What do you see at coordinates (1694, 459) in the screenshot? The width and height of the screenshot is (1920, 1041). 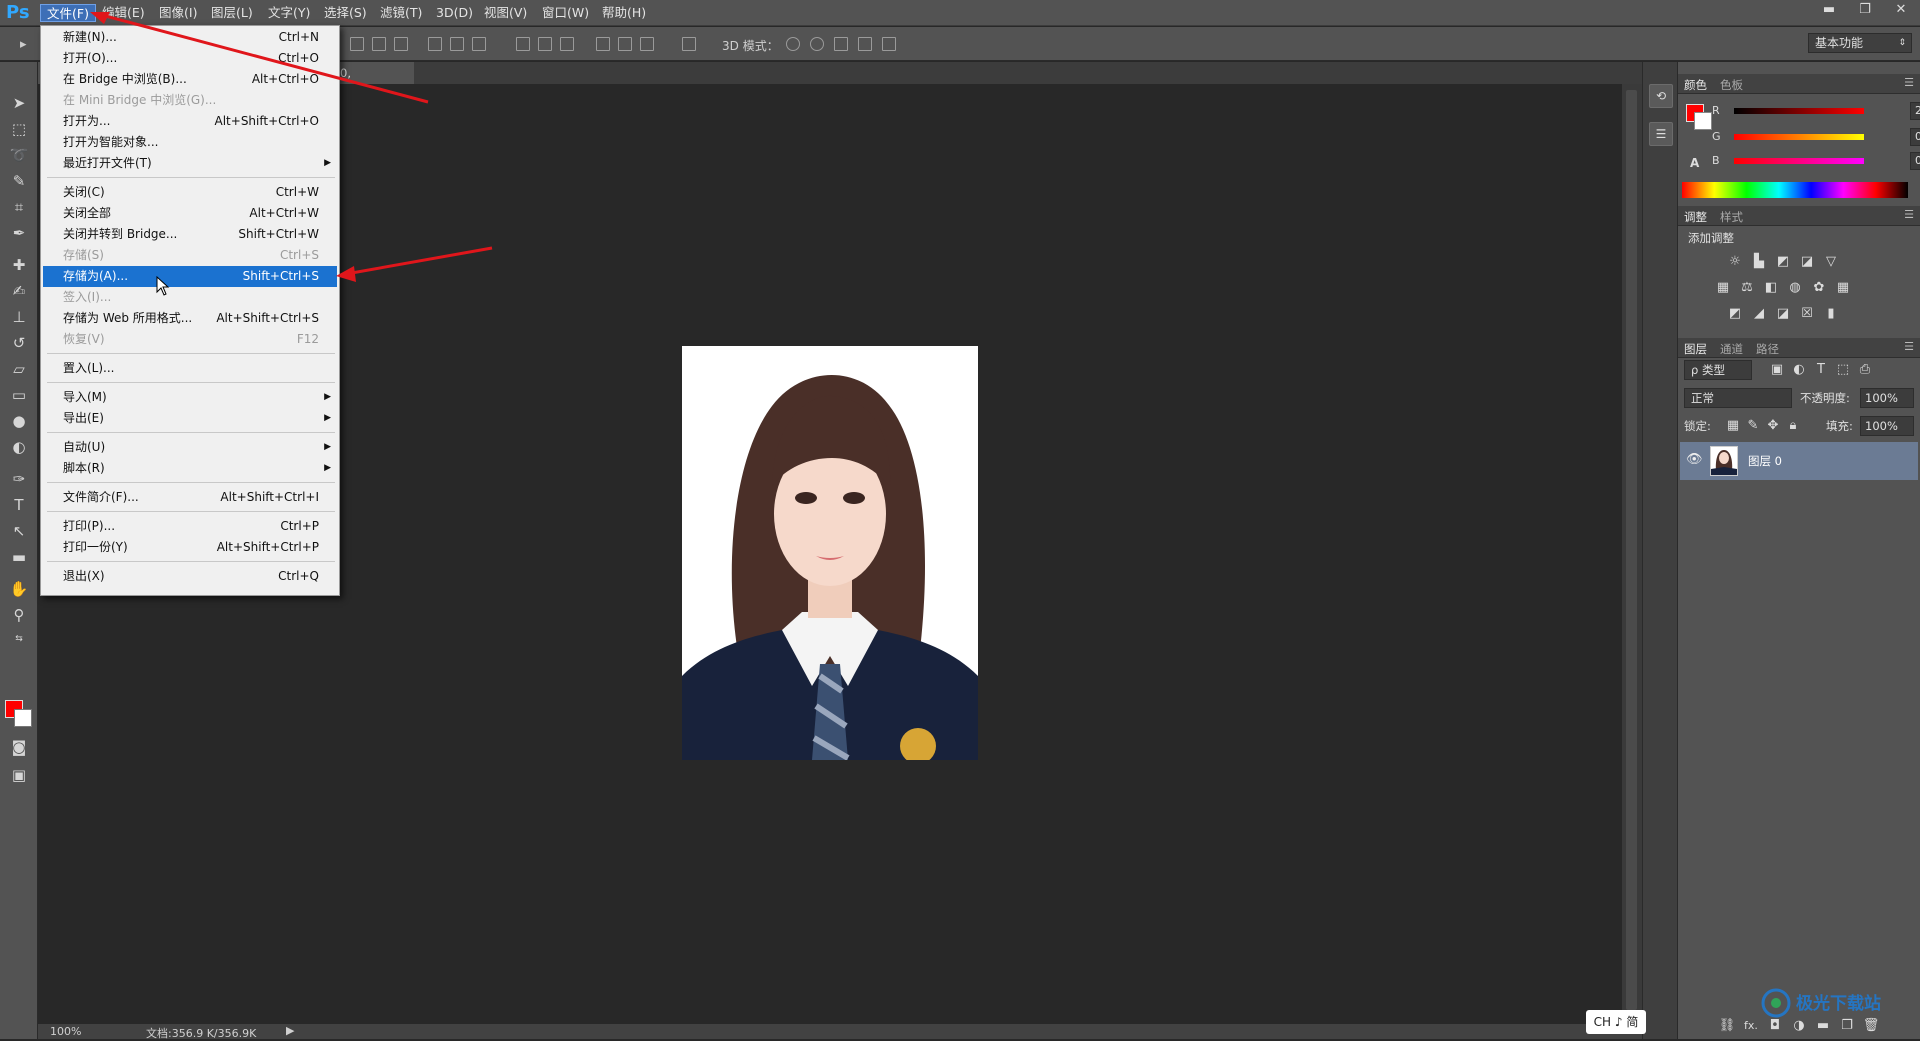 I see `eye-visibility-icon: 👁︎` at bounding box center [1694, 459].